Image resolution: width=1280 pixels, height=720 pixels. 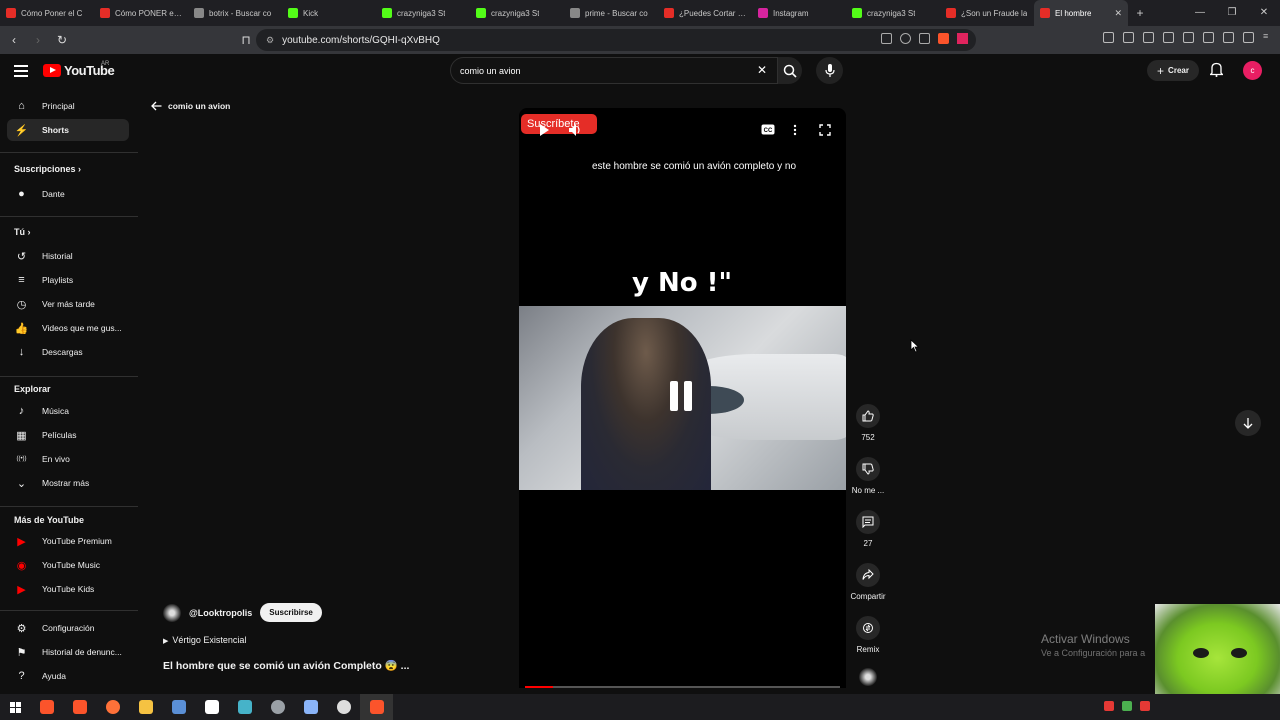 I want to click on sidebar-item-channel-avatar: ● Dante, so click(x=68, y=194).